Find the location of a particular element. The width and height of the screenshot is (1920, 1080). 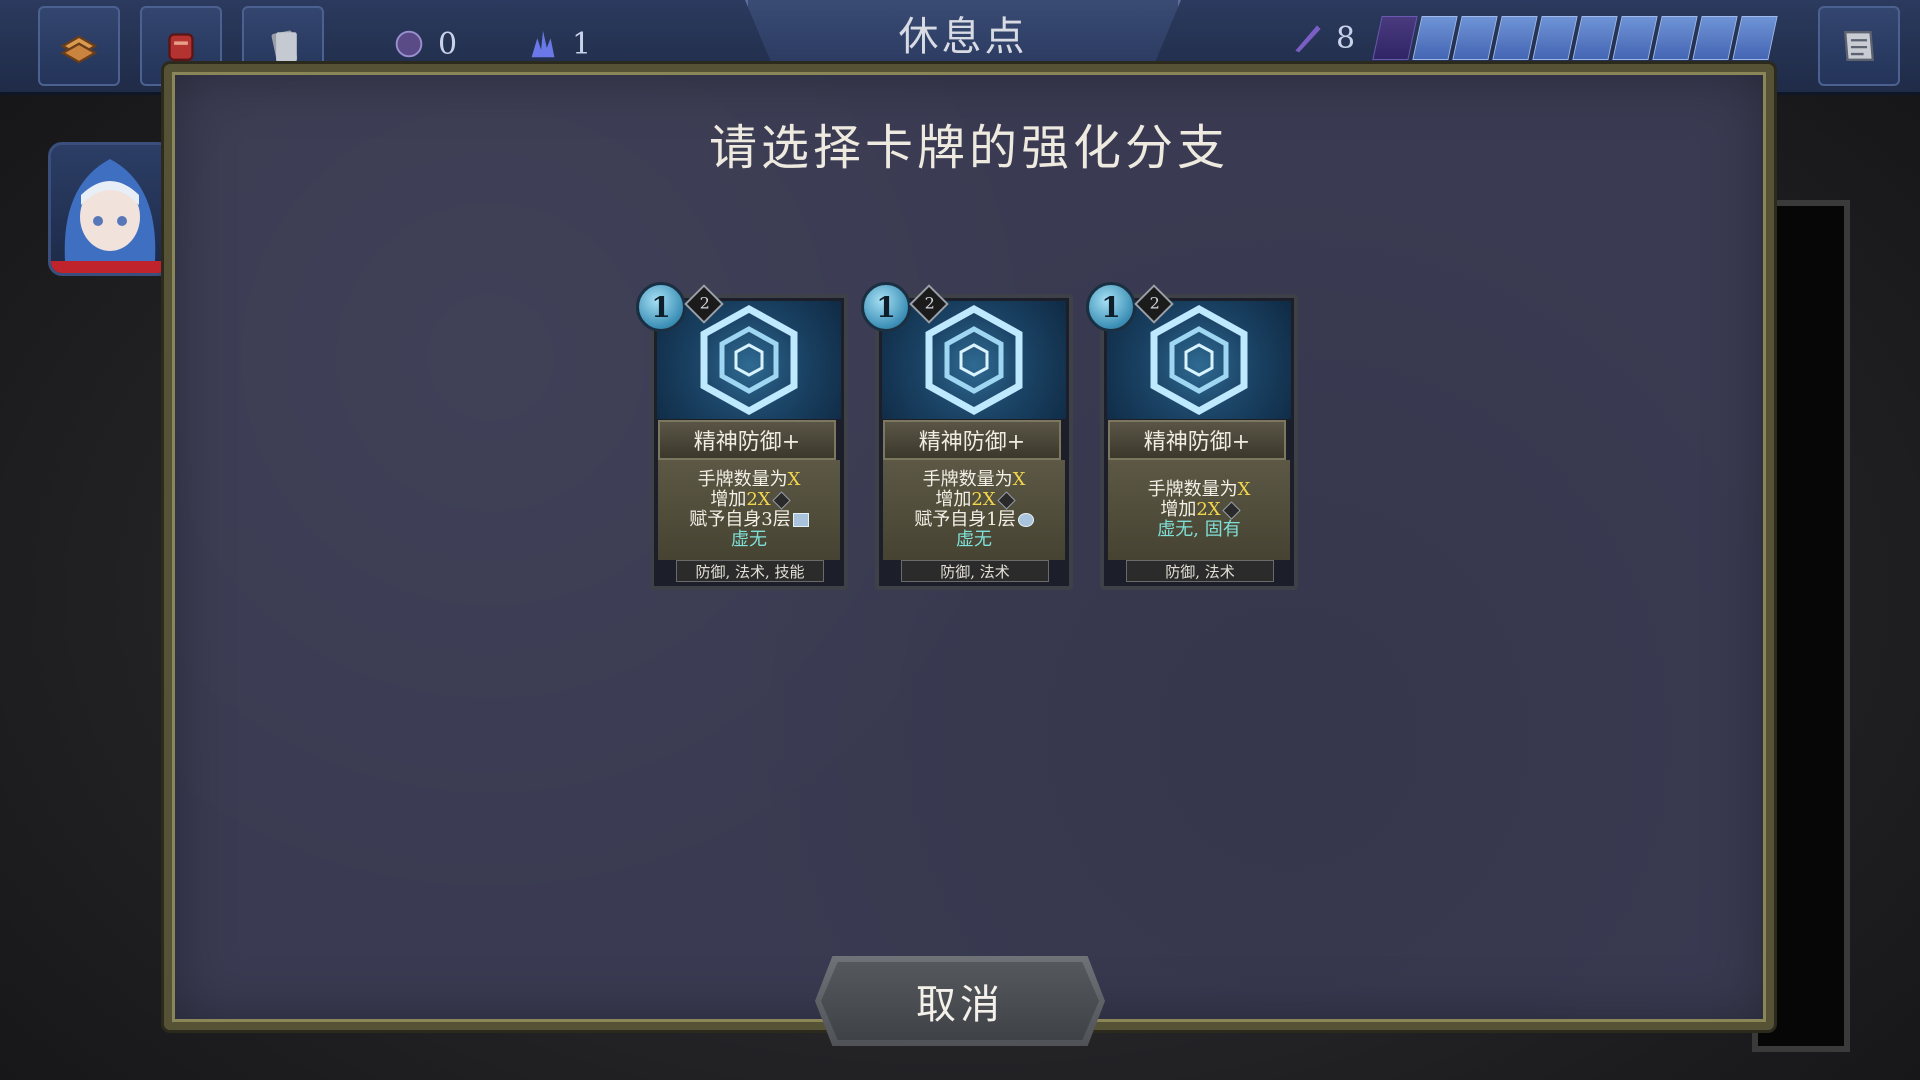

dialog-title: 请选择卡牌的强化分支 is located at coordinates (968, 148).